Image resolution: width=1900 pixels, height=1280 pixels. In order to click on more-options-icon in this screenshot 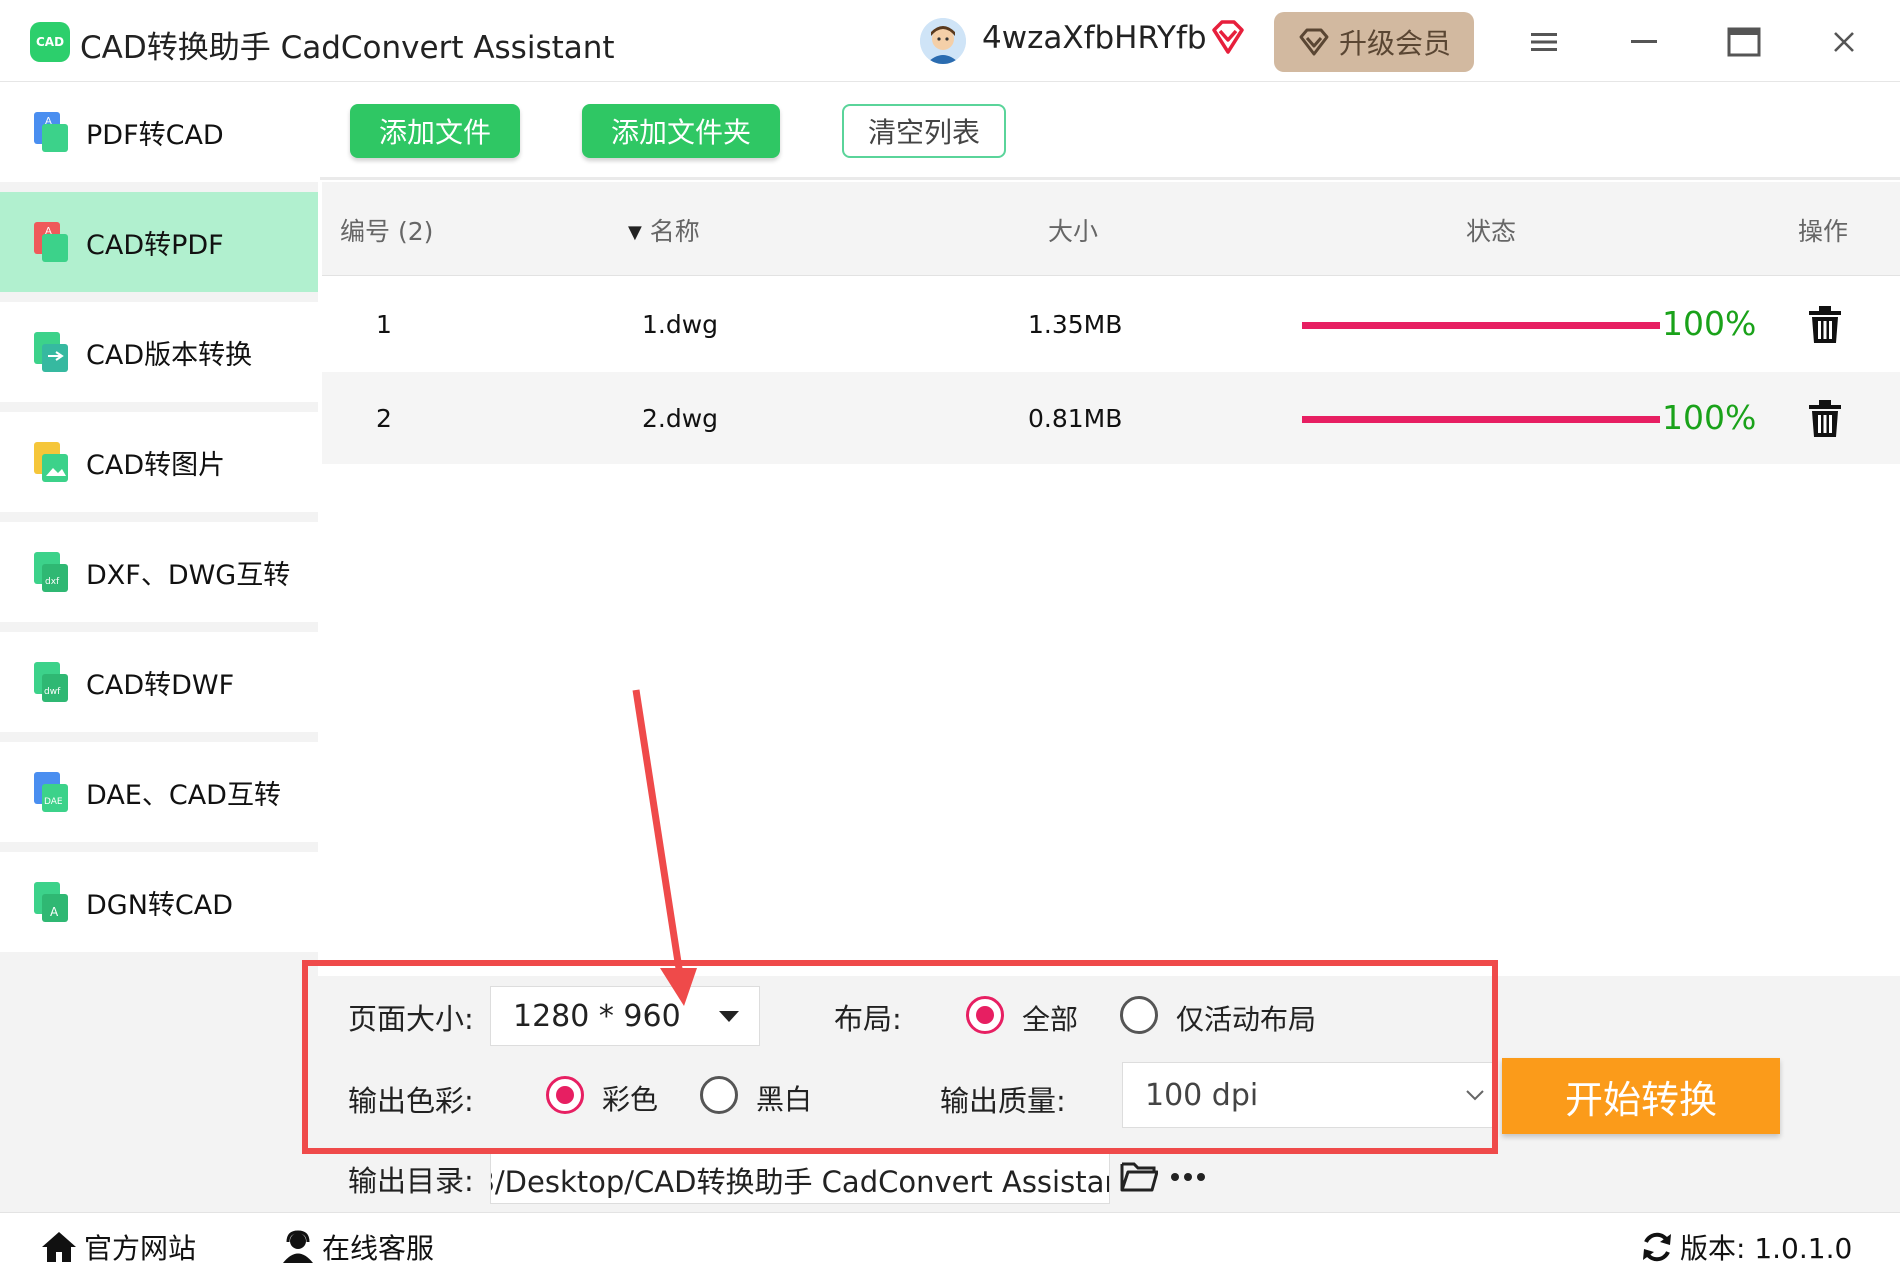, I will do `click(1188, 1177)`.